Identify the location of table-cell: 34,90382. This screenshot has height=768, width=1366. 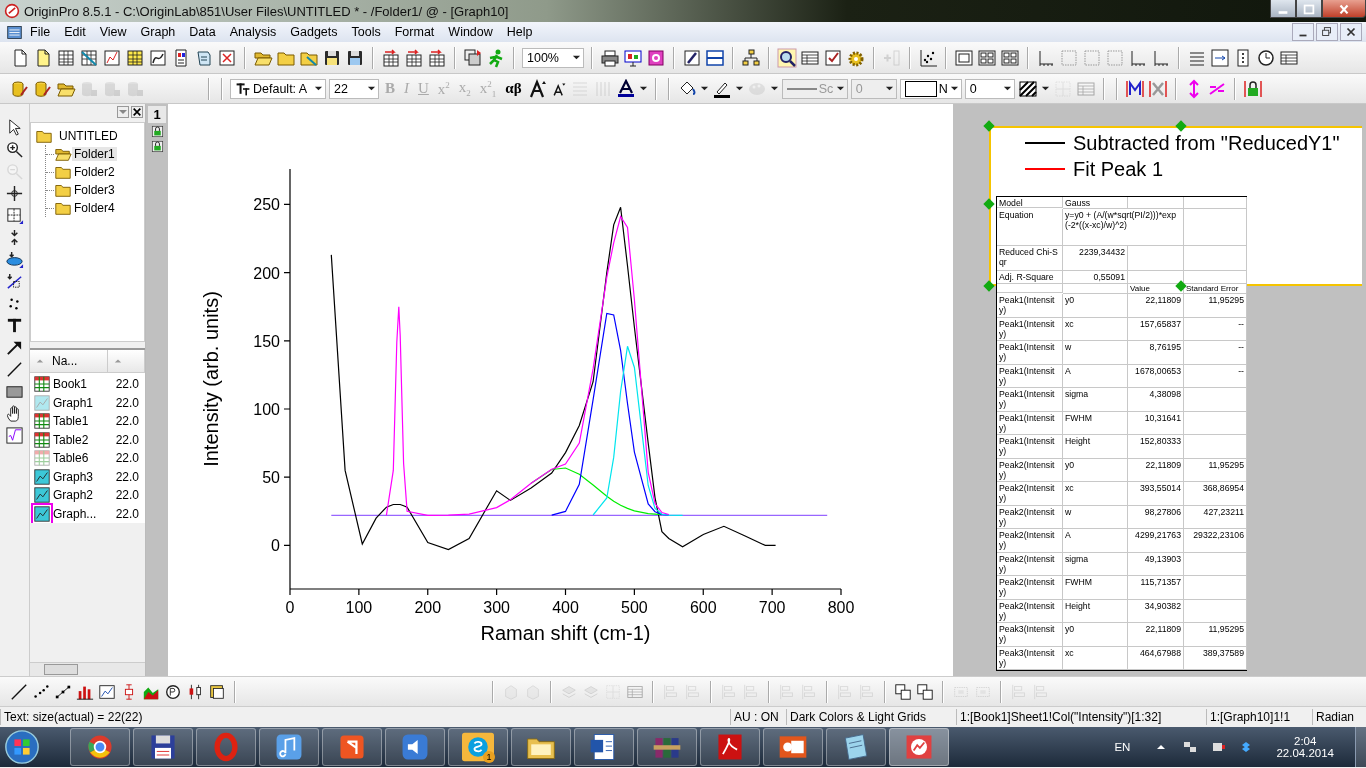
(1156, 611).